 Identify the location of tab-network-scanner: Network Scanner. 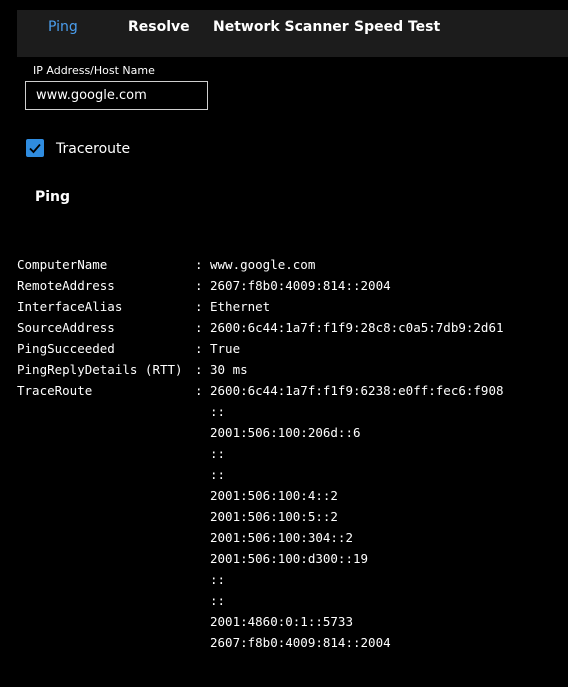
(281, 27).